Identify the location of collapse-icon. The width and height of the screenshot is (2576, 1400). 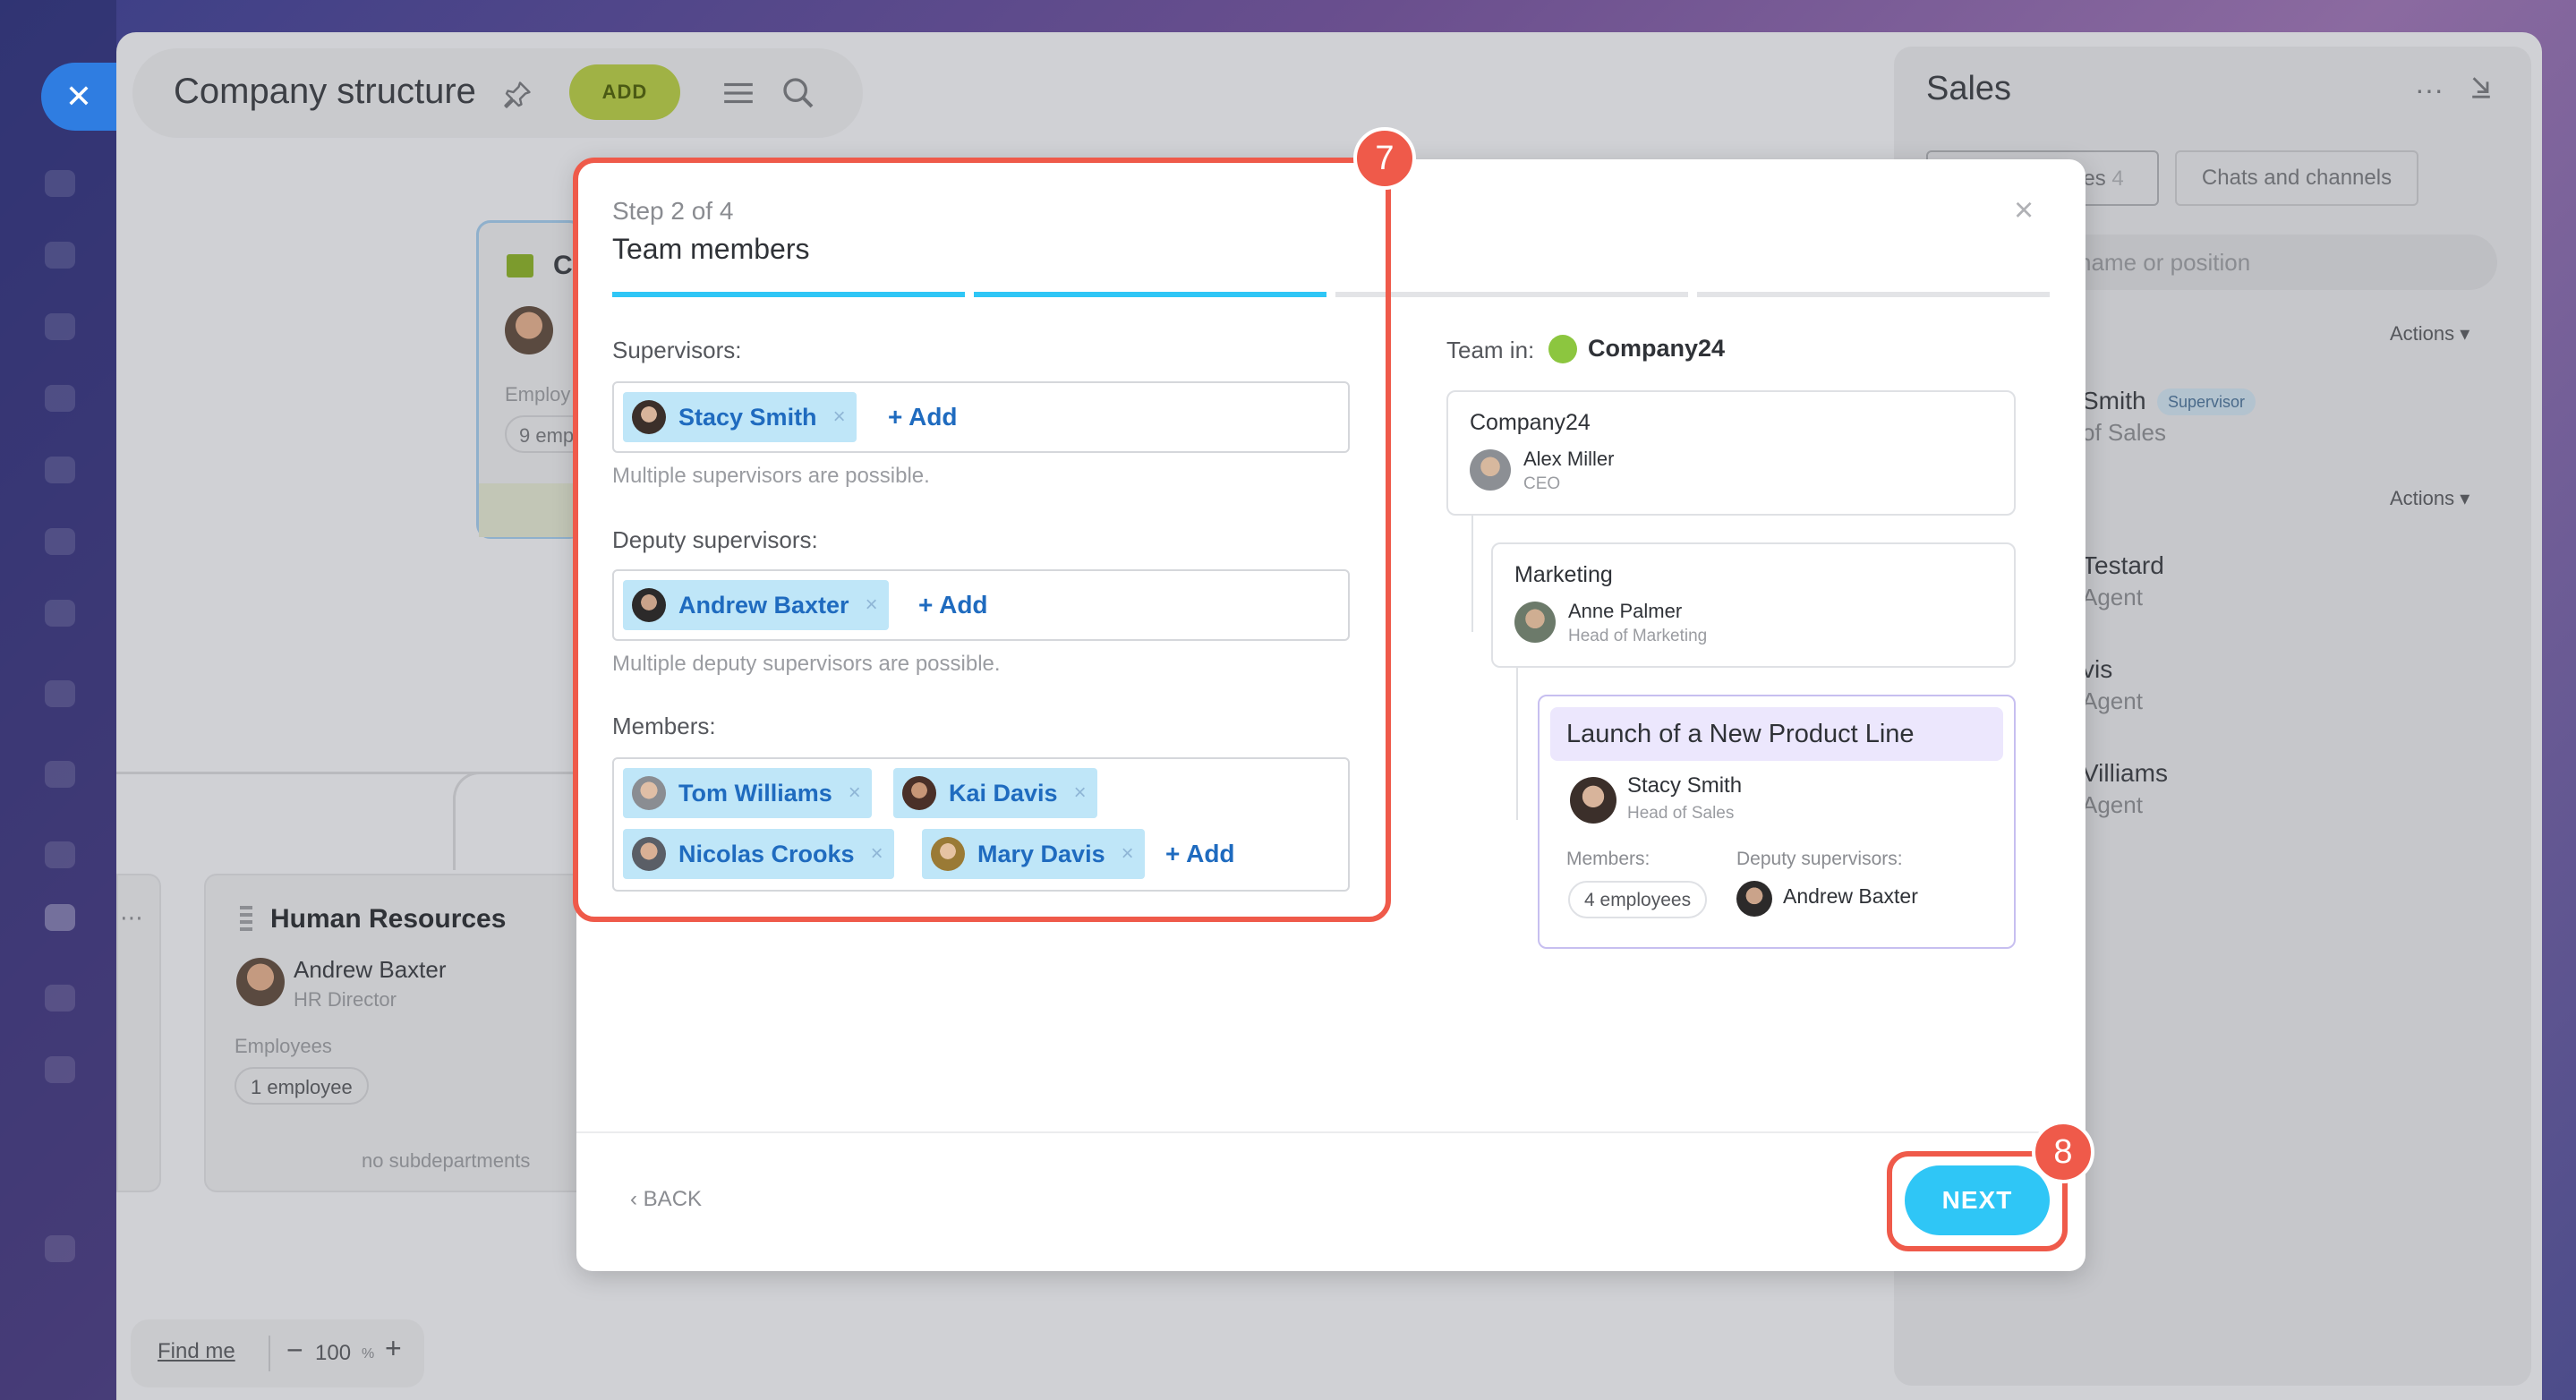
(2481, 86).